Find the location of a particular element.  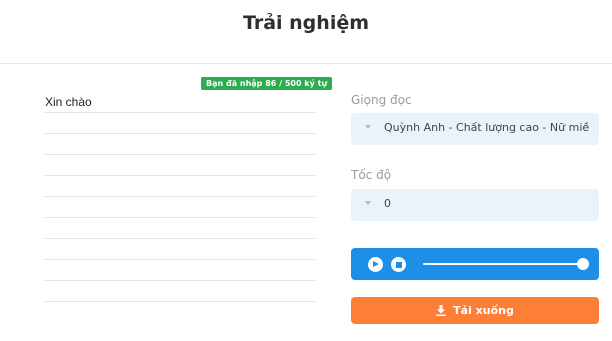

text-input-value: Xin chào is located at coordinates (68, 102).